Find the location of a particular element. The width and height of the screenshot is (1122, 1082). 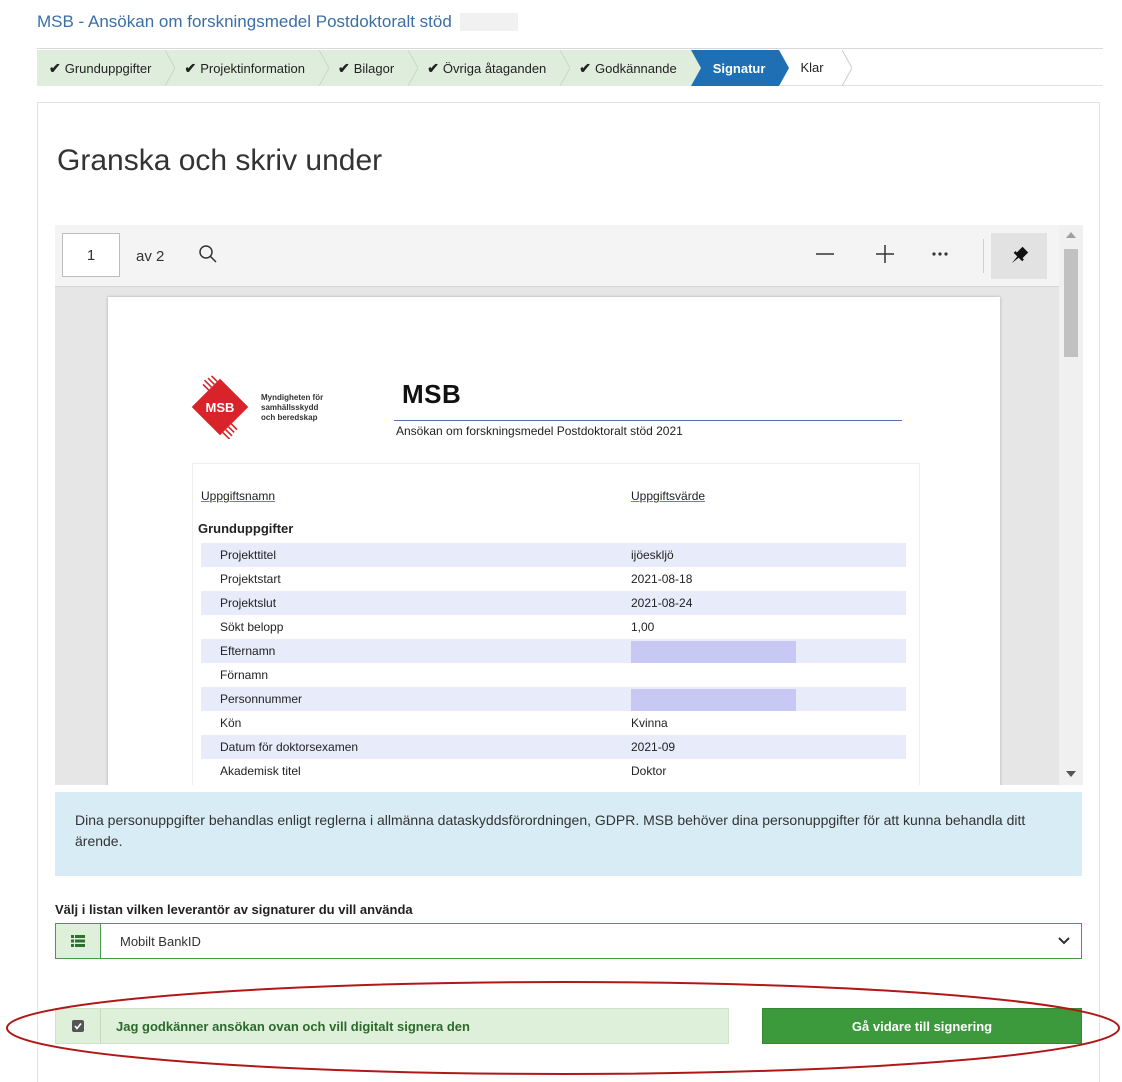

step-label: Grunduppgifter is located at coordinates (108, 68).